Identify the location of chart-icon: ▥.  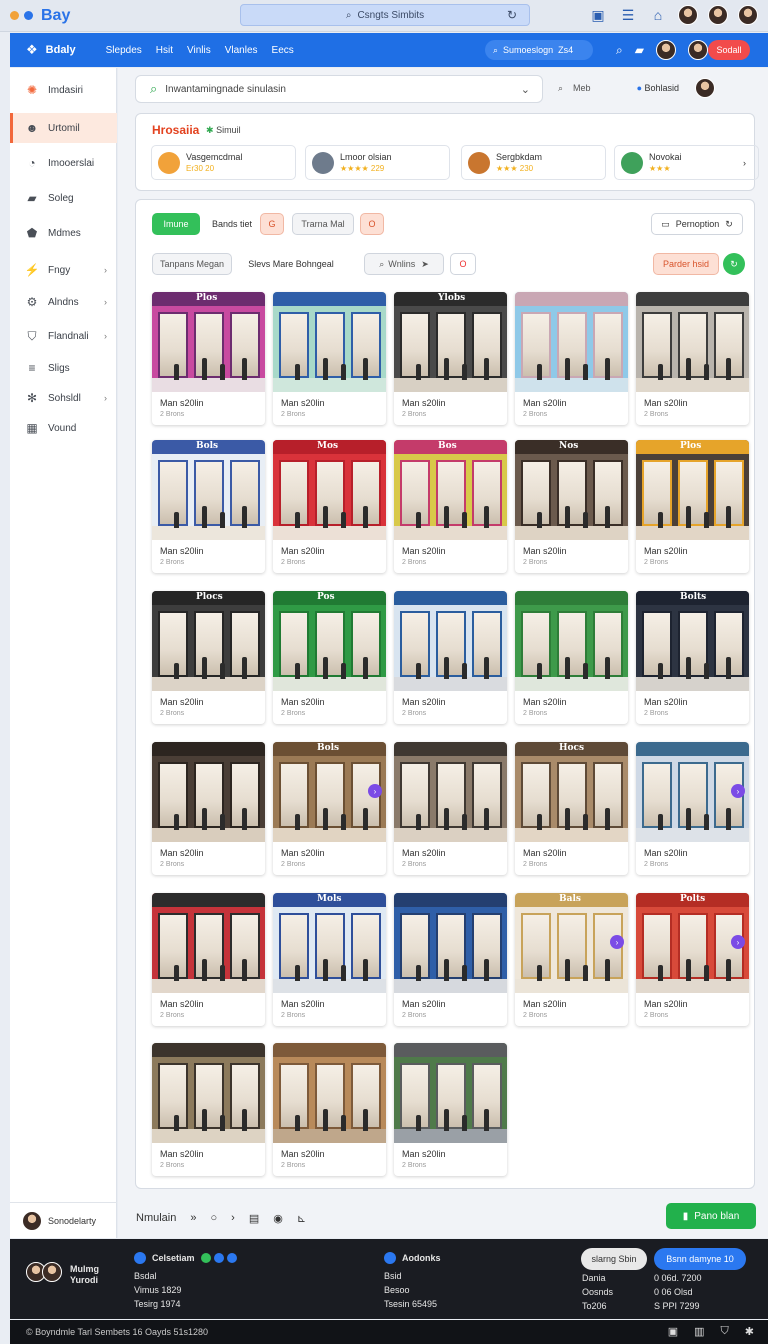
(699, 1331).